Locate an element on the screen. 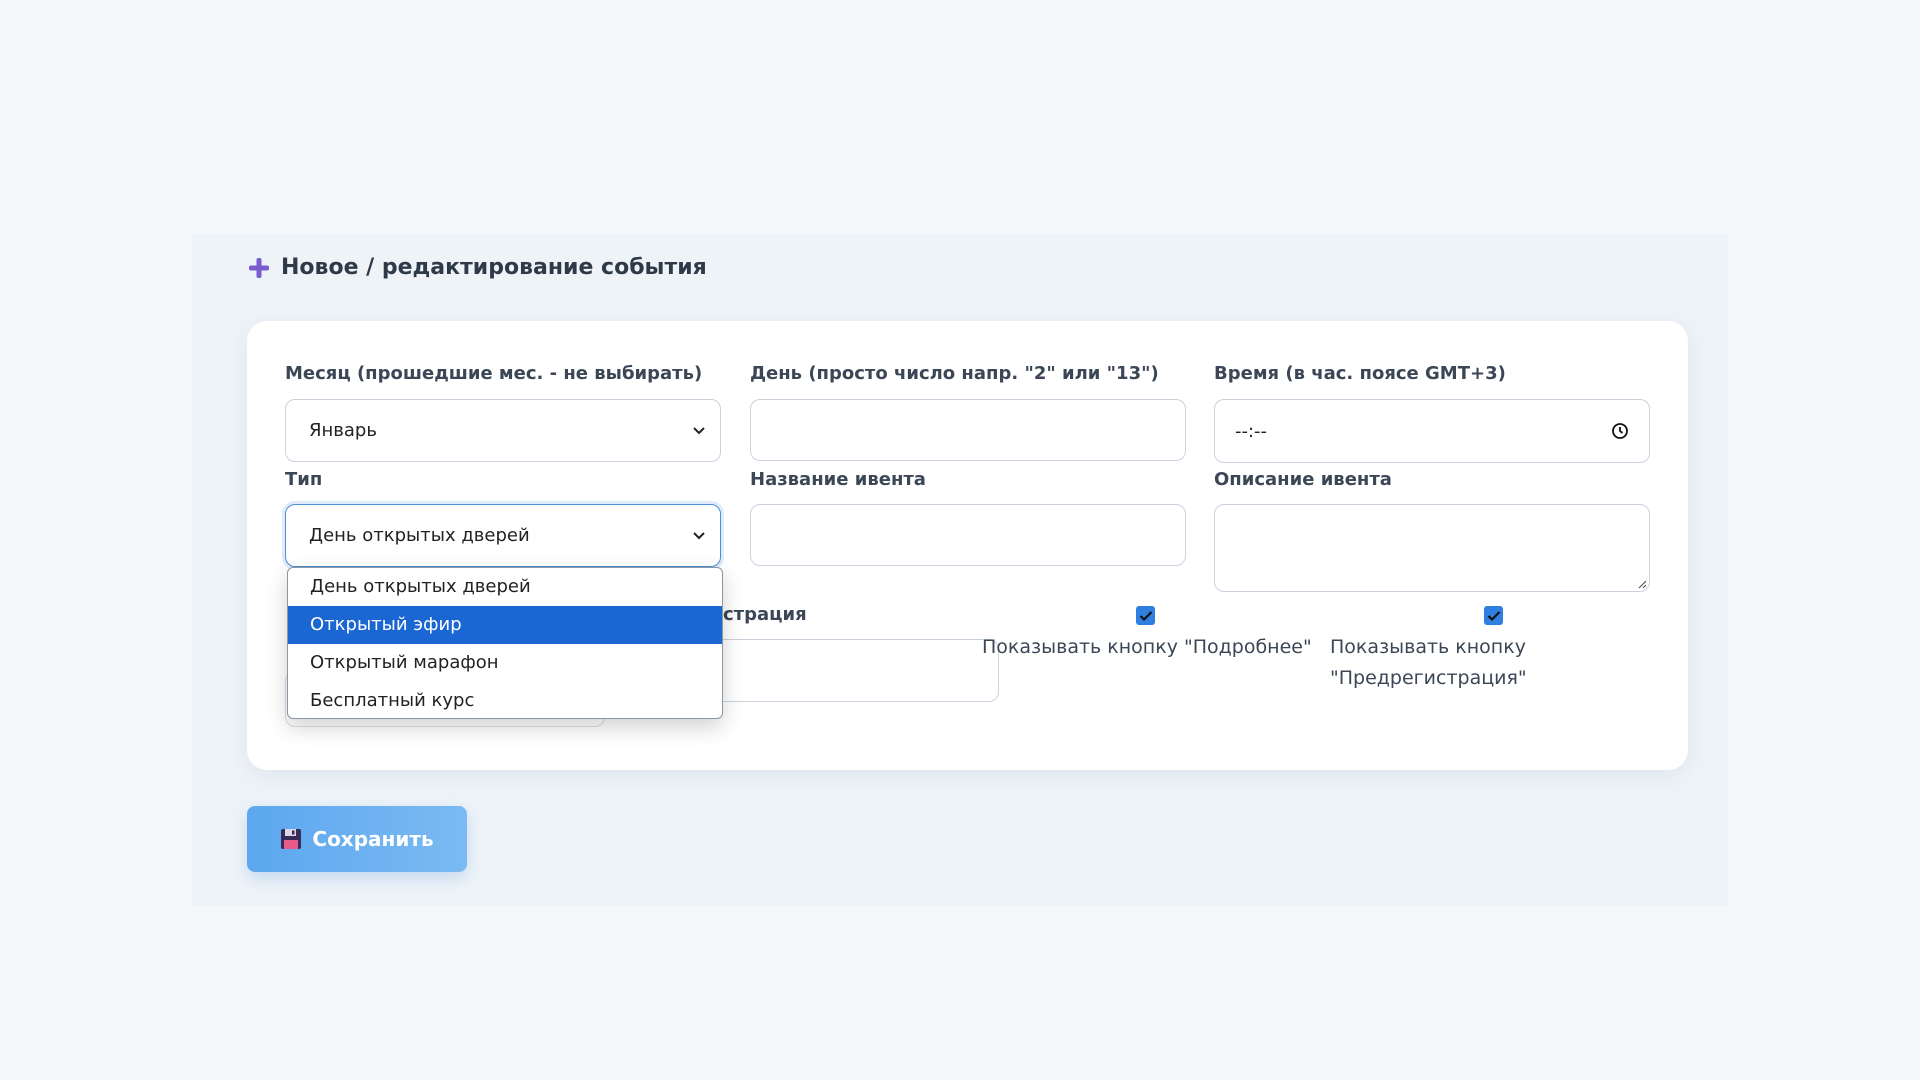 The image size is (1920, 1080). registration-label: страция is located at coordinates (765, 614).